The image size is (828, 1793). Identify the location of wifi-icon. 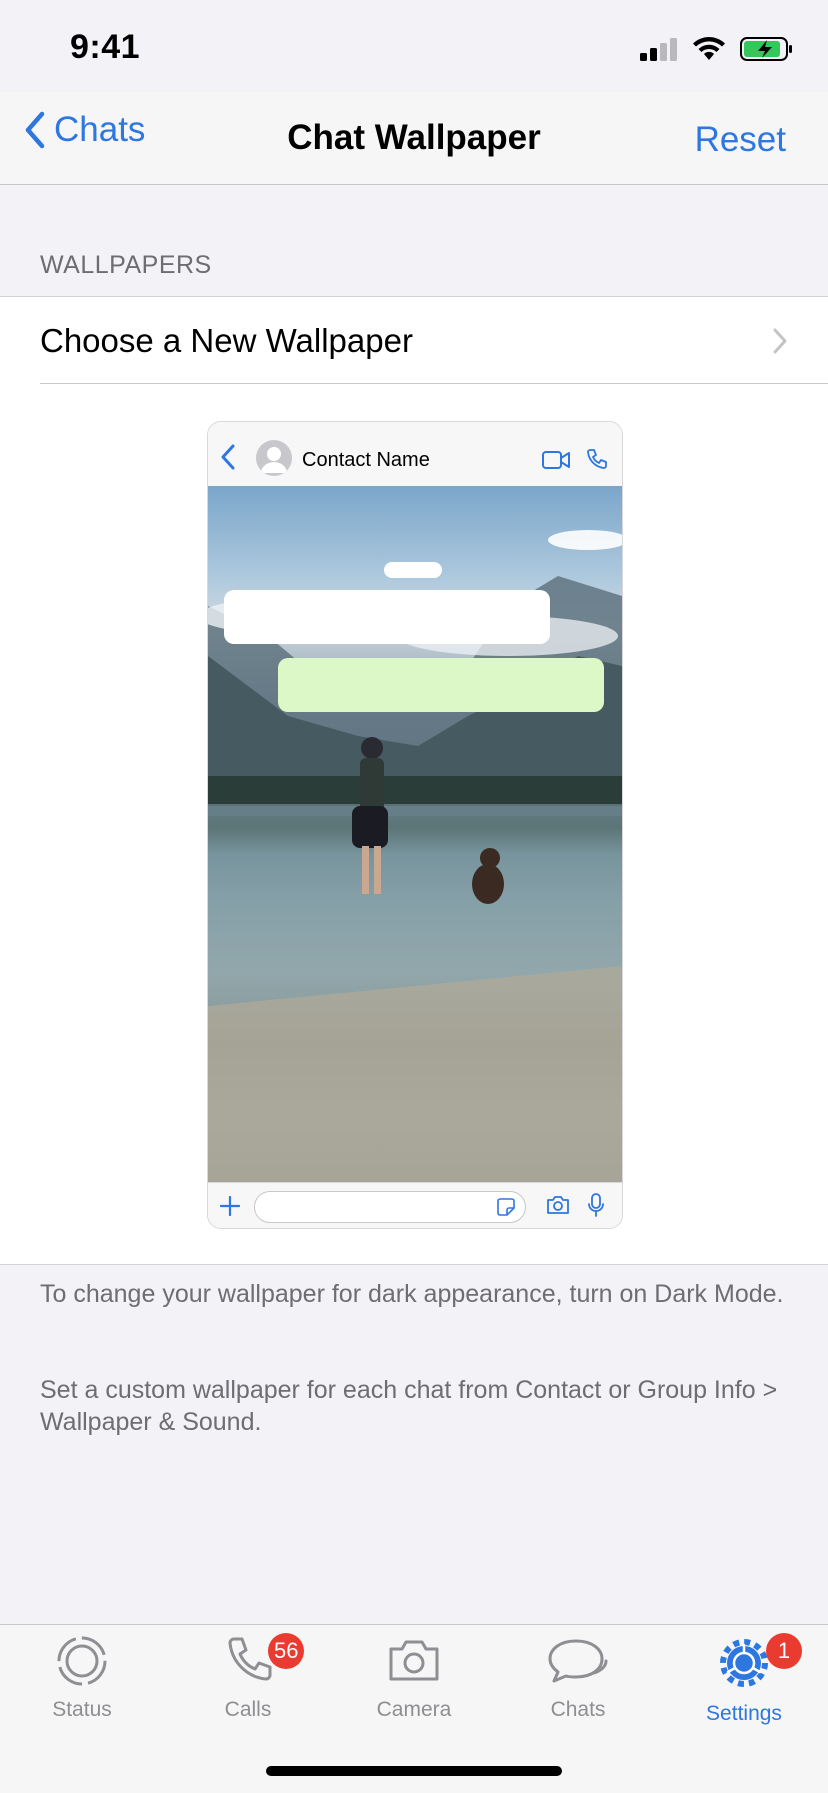
(709, 48).